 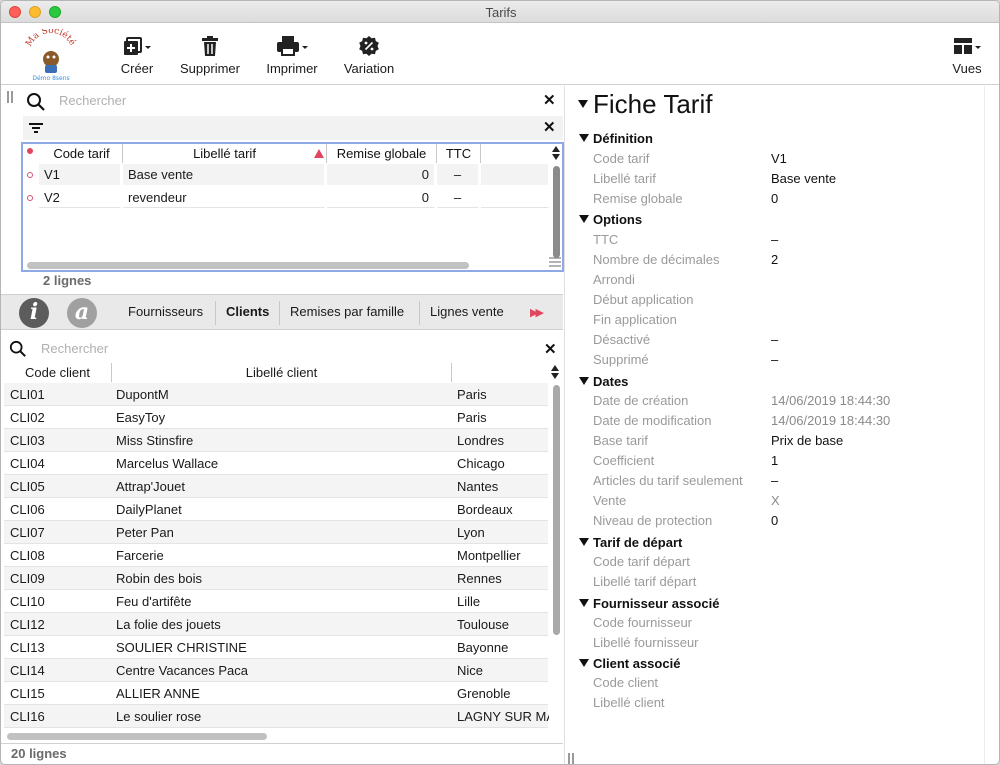 I want to click on tarif-vertical-scrollbar, so click(x=556, y=212).